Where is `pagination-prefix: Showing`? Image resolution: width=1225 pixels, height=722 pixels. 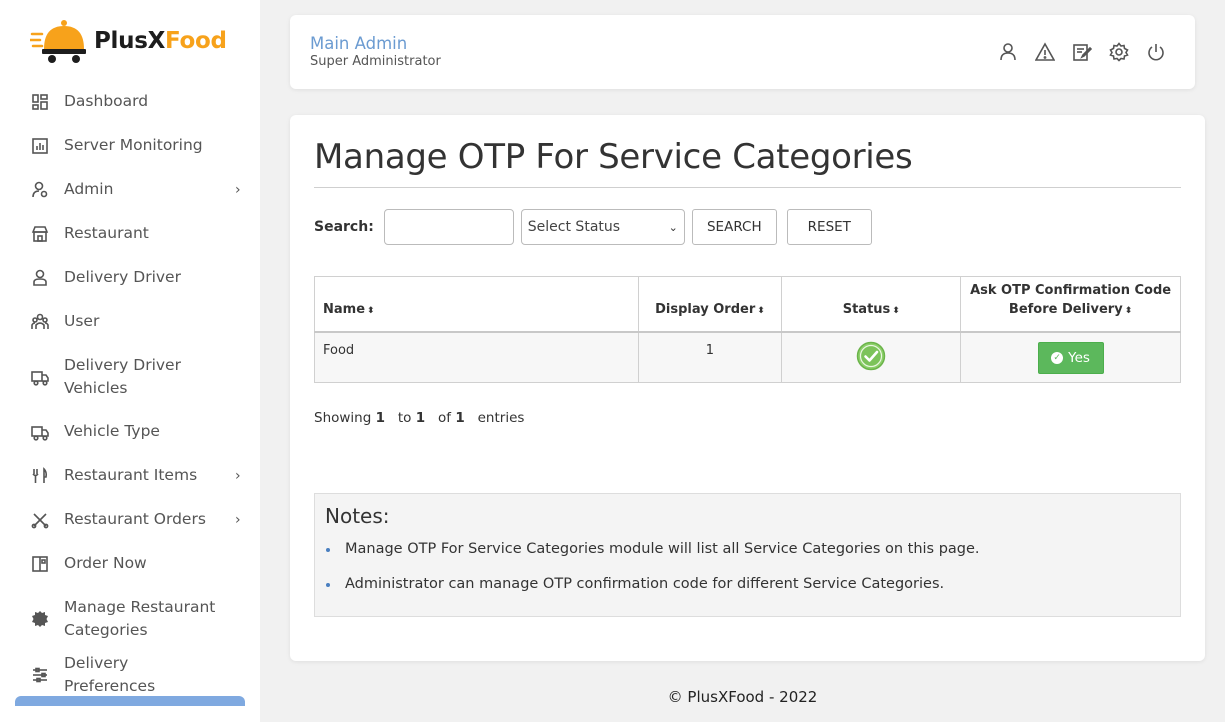
pagination-prefix: Showing is located at coordinates (343, 418).